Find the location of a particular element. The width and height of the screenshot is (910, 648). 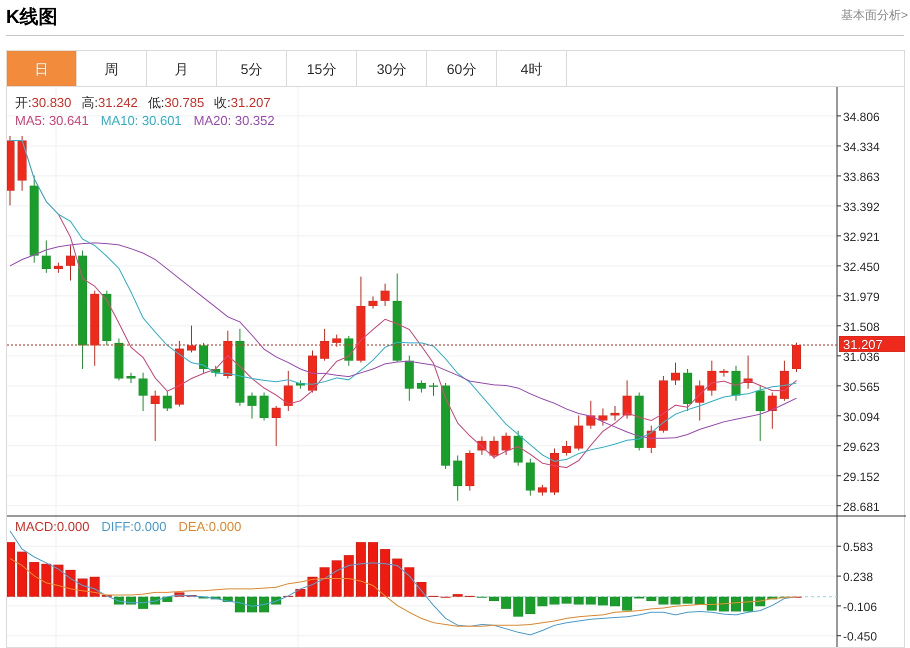

price-axis-label: 33.392 is located at coordinates (861, 207).